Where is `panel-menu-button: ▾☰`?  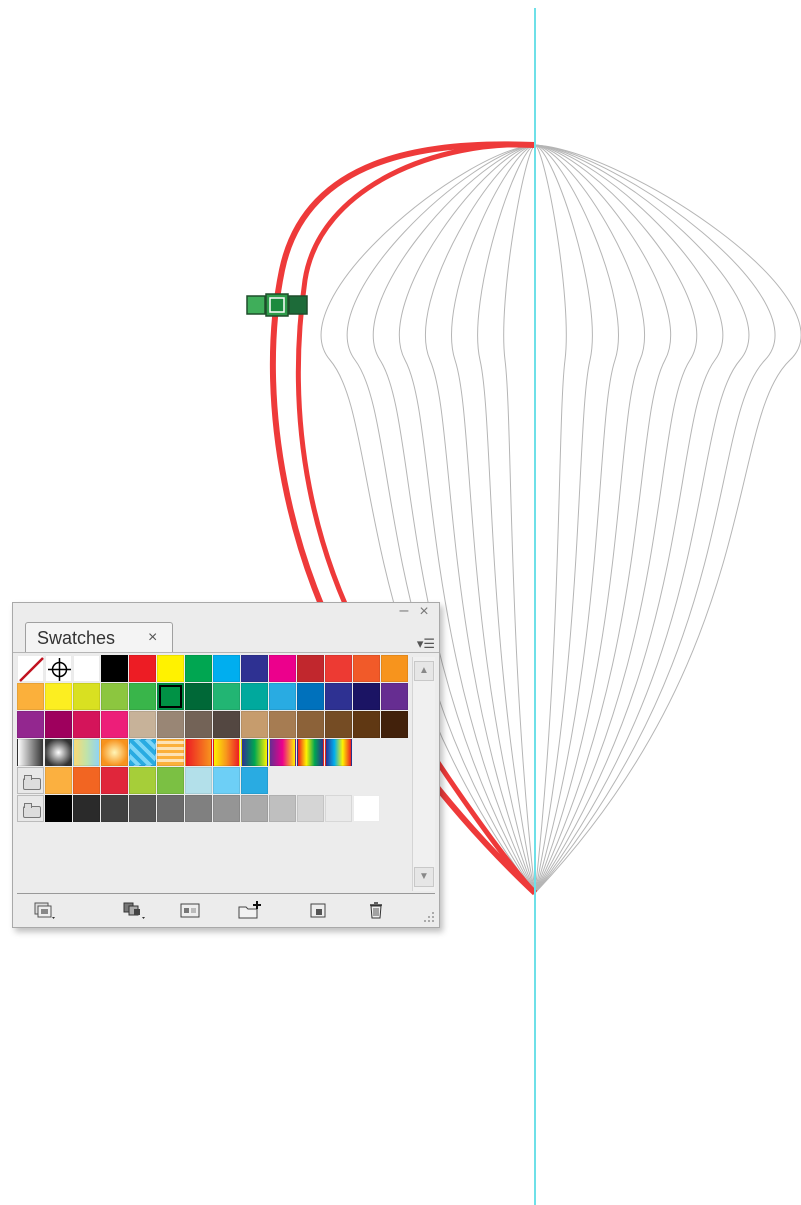
panel-menu-button: ▾☰ is located at coordinates (424, 644).